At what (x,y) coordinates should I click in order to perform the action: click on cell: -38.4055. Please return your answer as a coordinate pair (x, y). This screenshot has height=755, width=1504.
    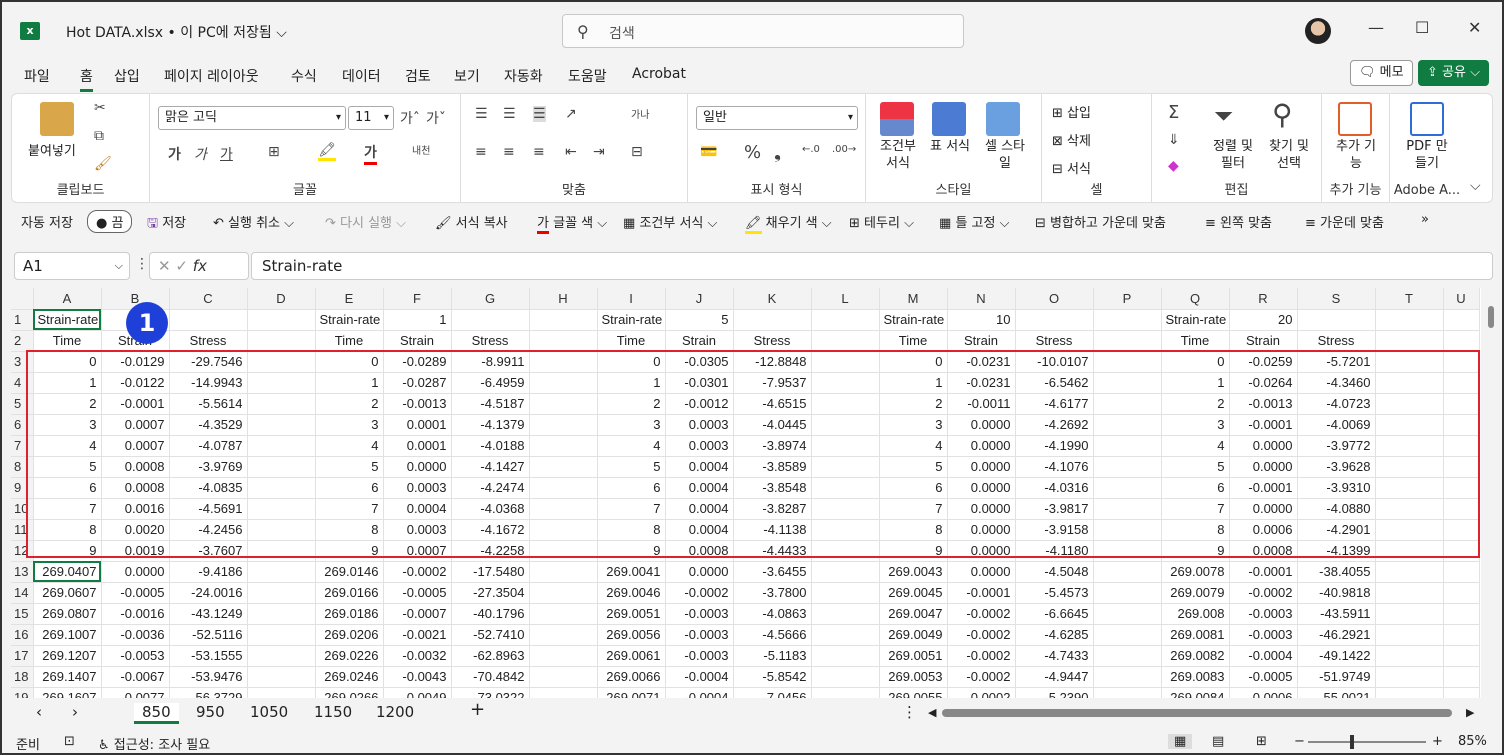
    Looking at the image, I should click on (1336, 572).